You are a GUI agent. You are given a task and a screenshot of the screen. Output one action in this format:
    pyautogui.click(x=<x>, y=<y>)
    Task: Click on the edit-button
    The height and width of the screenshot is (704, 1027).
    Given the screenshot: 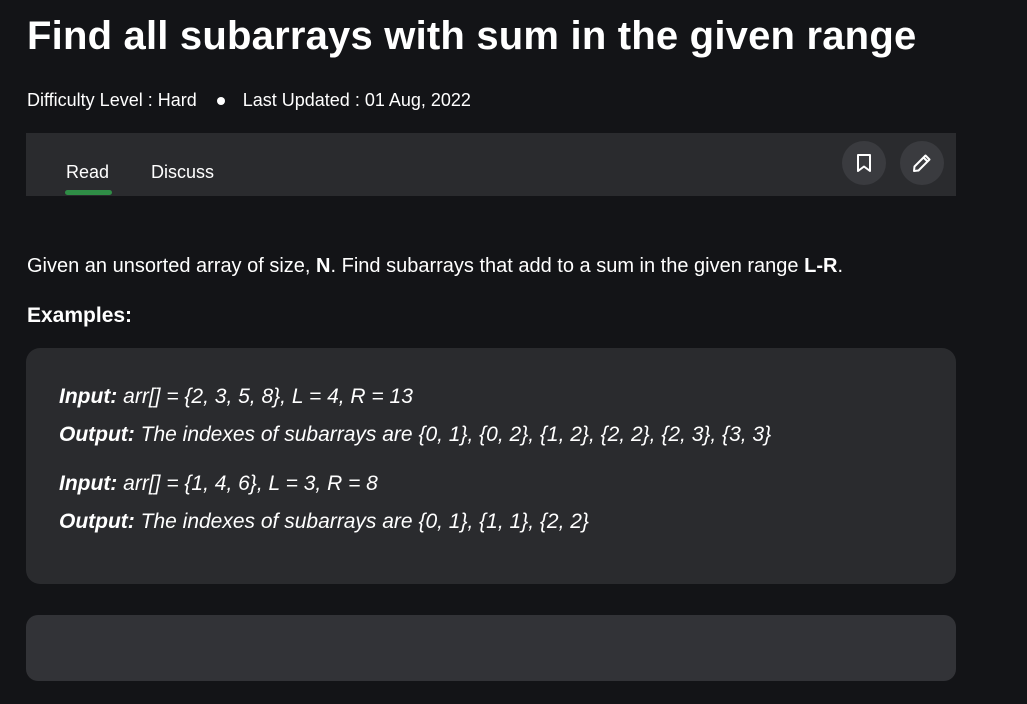 What is the action you would take?
    pyautogui.click(x=922, y=163)
    